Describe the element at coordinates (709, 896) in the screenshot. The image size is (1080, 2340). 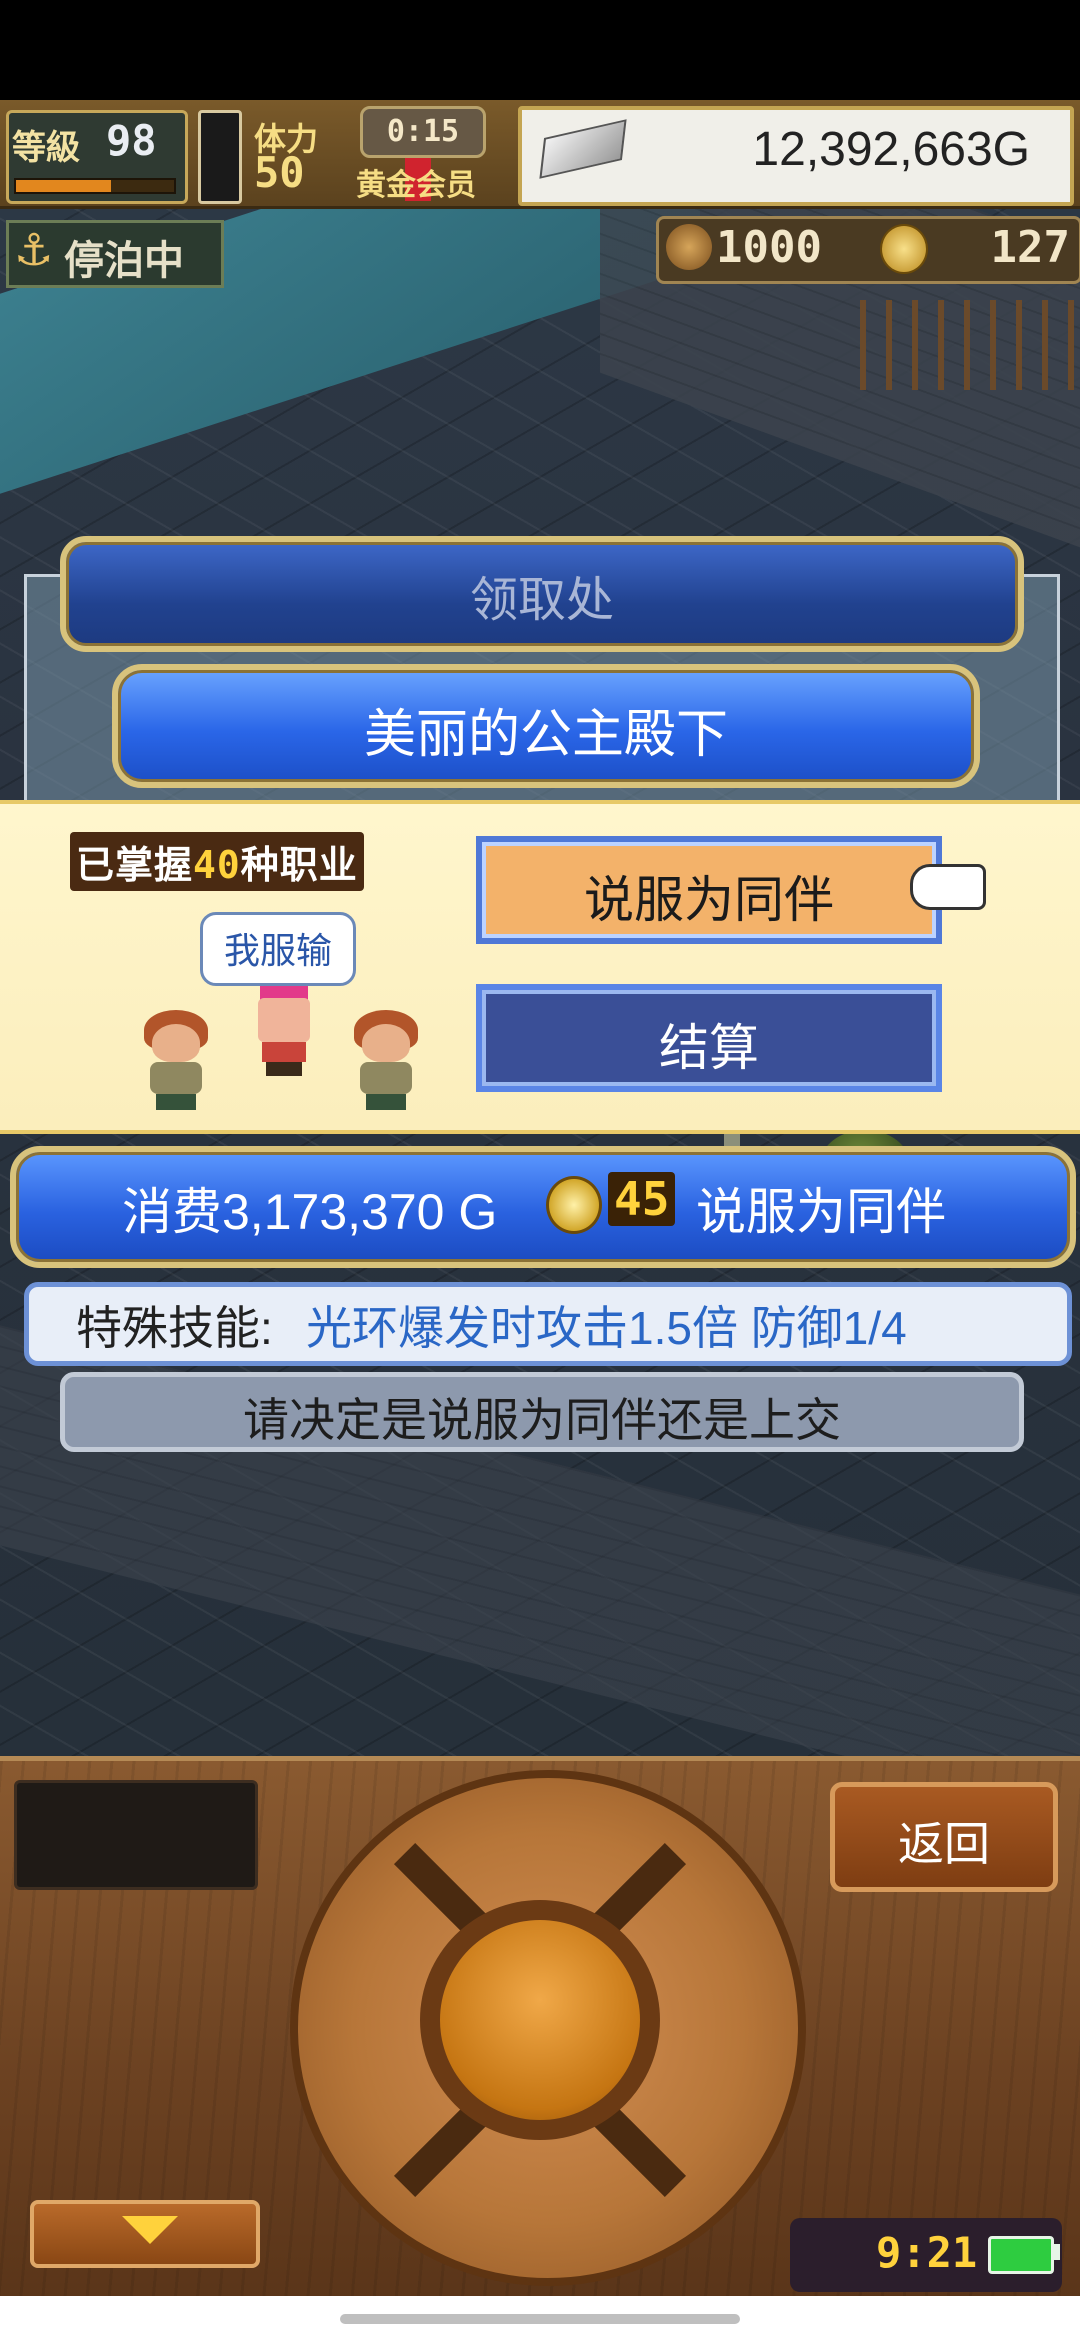
I see `persuade-button-label: 说服为同伴` at that location.